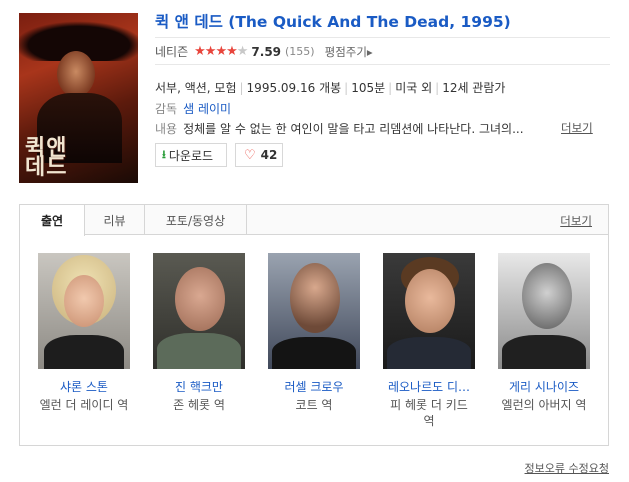 The width and height of the screenshot is (629, 482). I want to click on actor-role: 코트 역, so click(314, 405).